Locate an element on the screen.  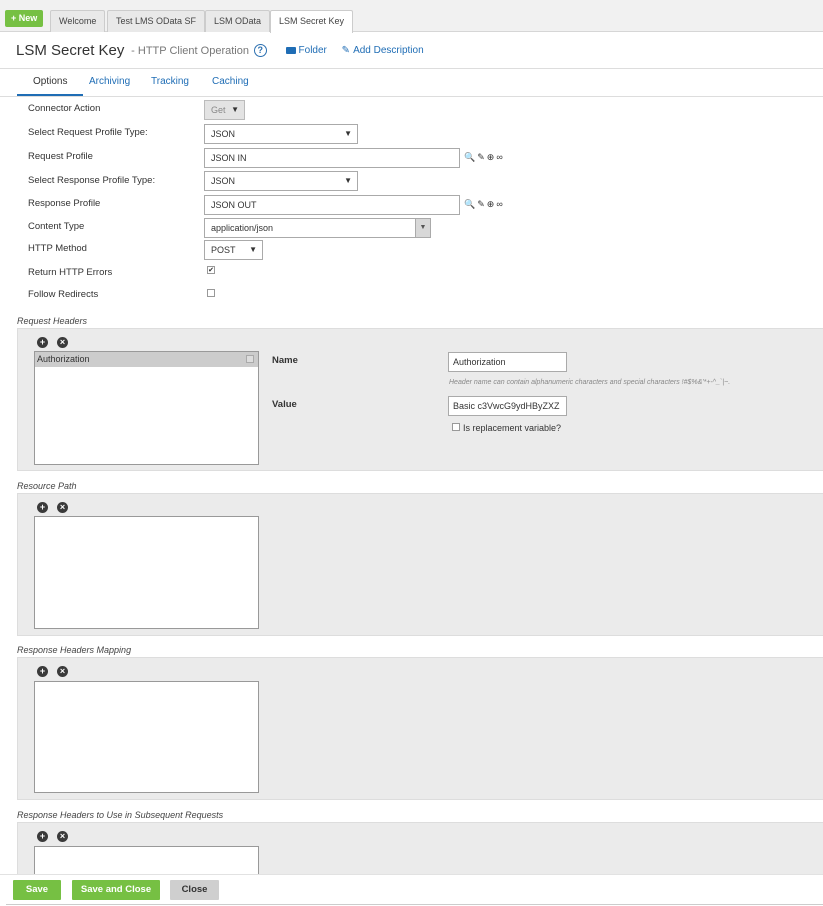
response-profile-type-select: JSON ▼ is located at coordinates (281, 181).